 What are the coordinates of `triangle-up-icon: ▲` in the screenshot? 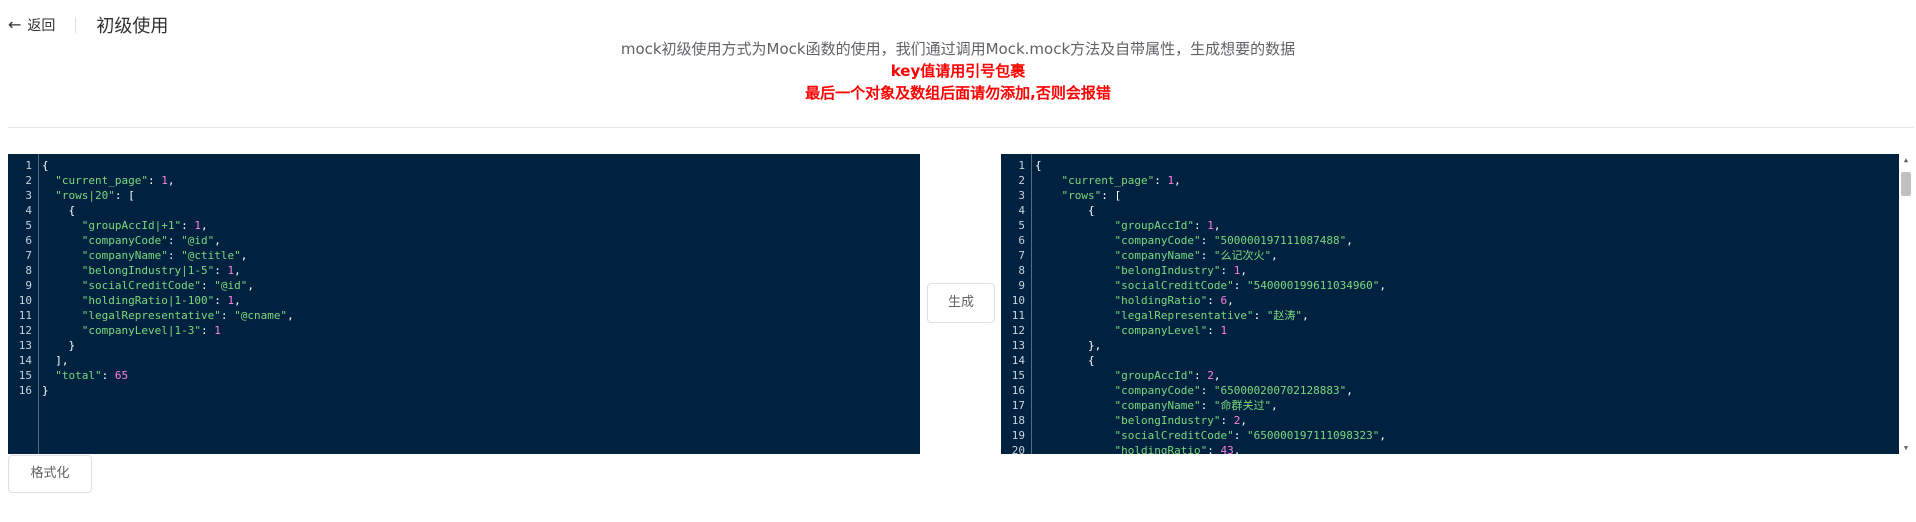 It's located at (1906, 160).